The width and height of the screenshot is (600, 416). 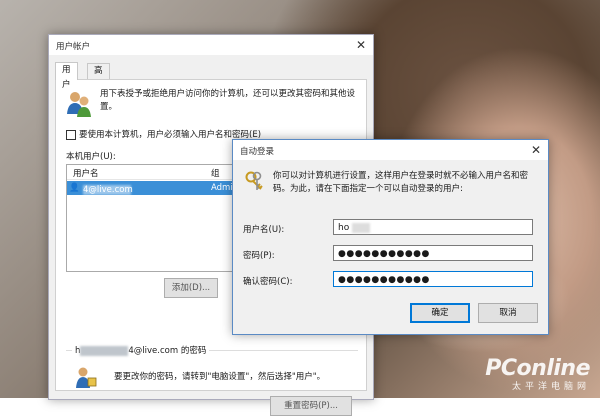 What do you see at coordinates (257, 152) in the screenshot?
I see `dialog-title: 自动登录` at bounding box center [257, 152].